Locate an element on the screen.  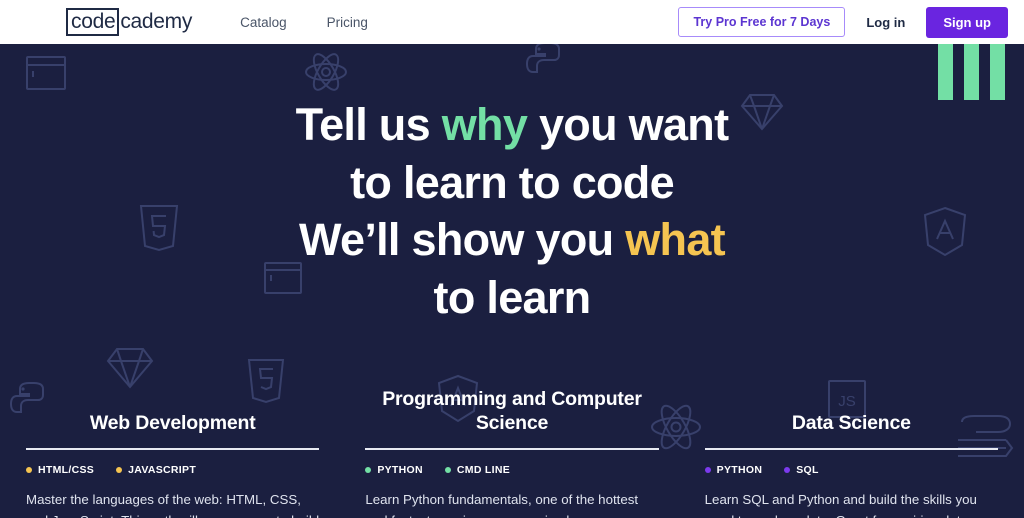
headline-text-c: We’ll show you is located at coordinates (462, 240).